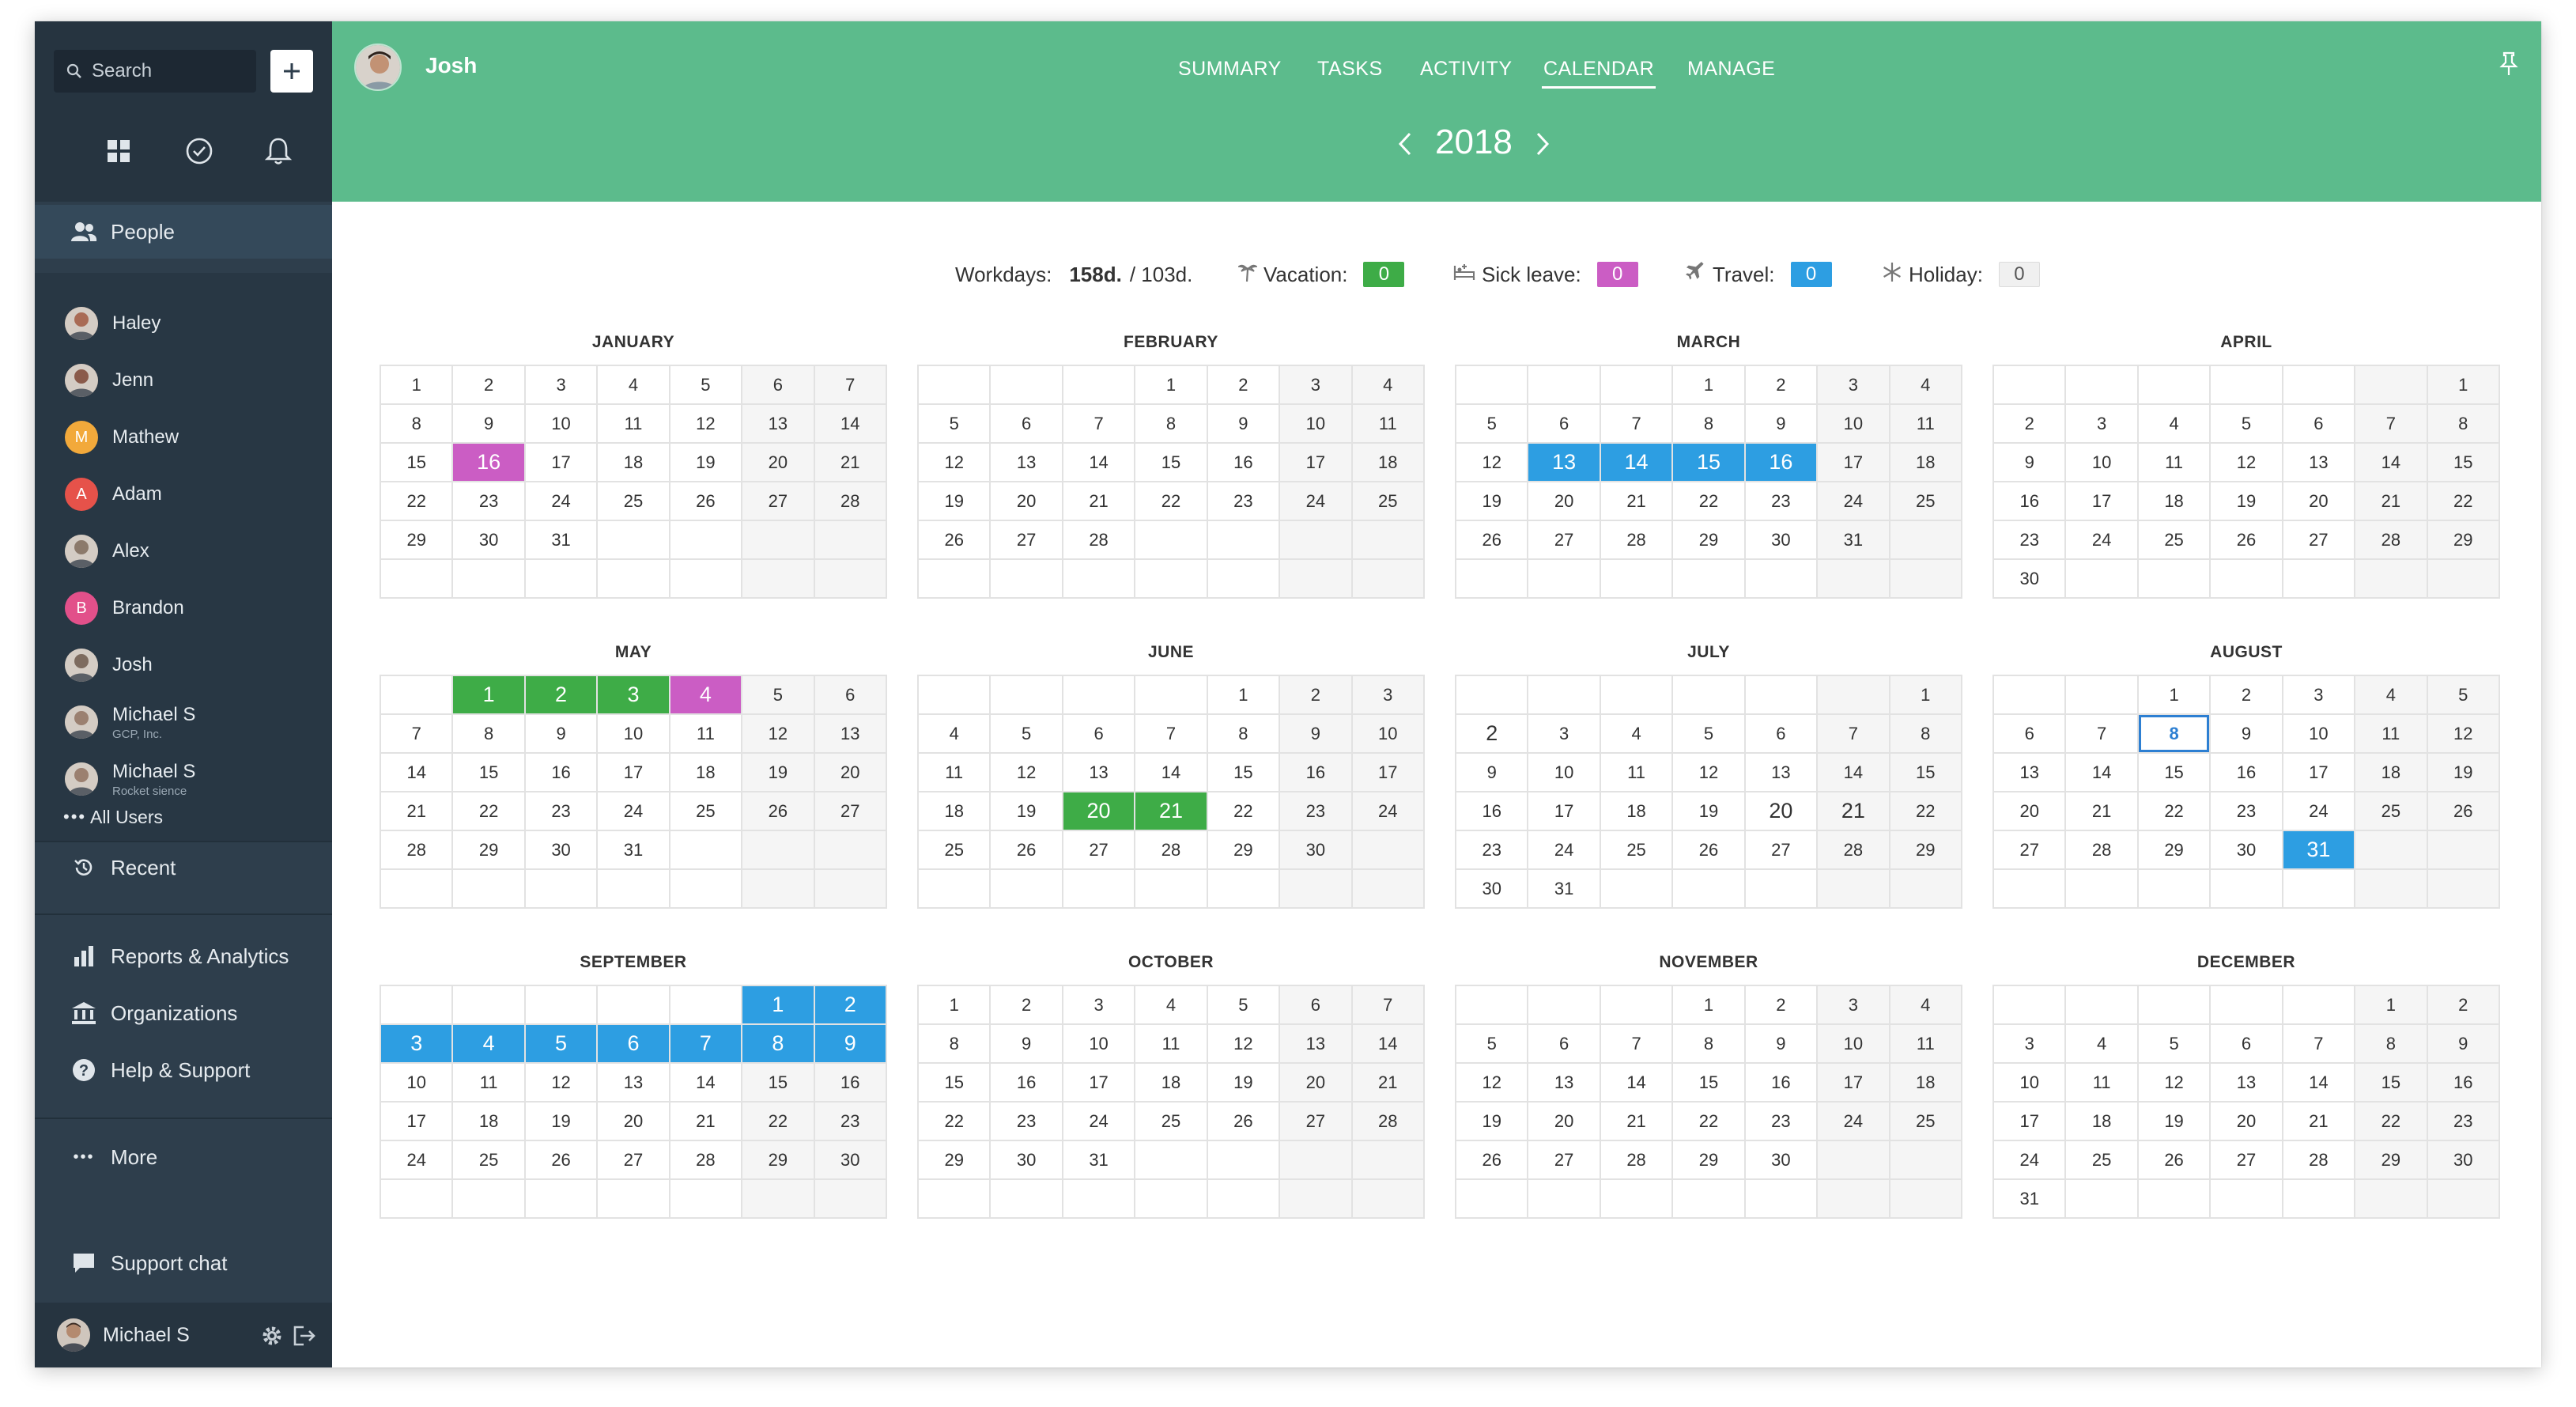  I want to click on calendar-day: 28, so click(1388, 1122).